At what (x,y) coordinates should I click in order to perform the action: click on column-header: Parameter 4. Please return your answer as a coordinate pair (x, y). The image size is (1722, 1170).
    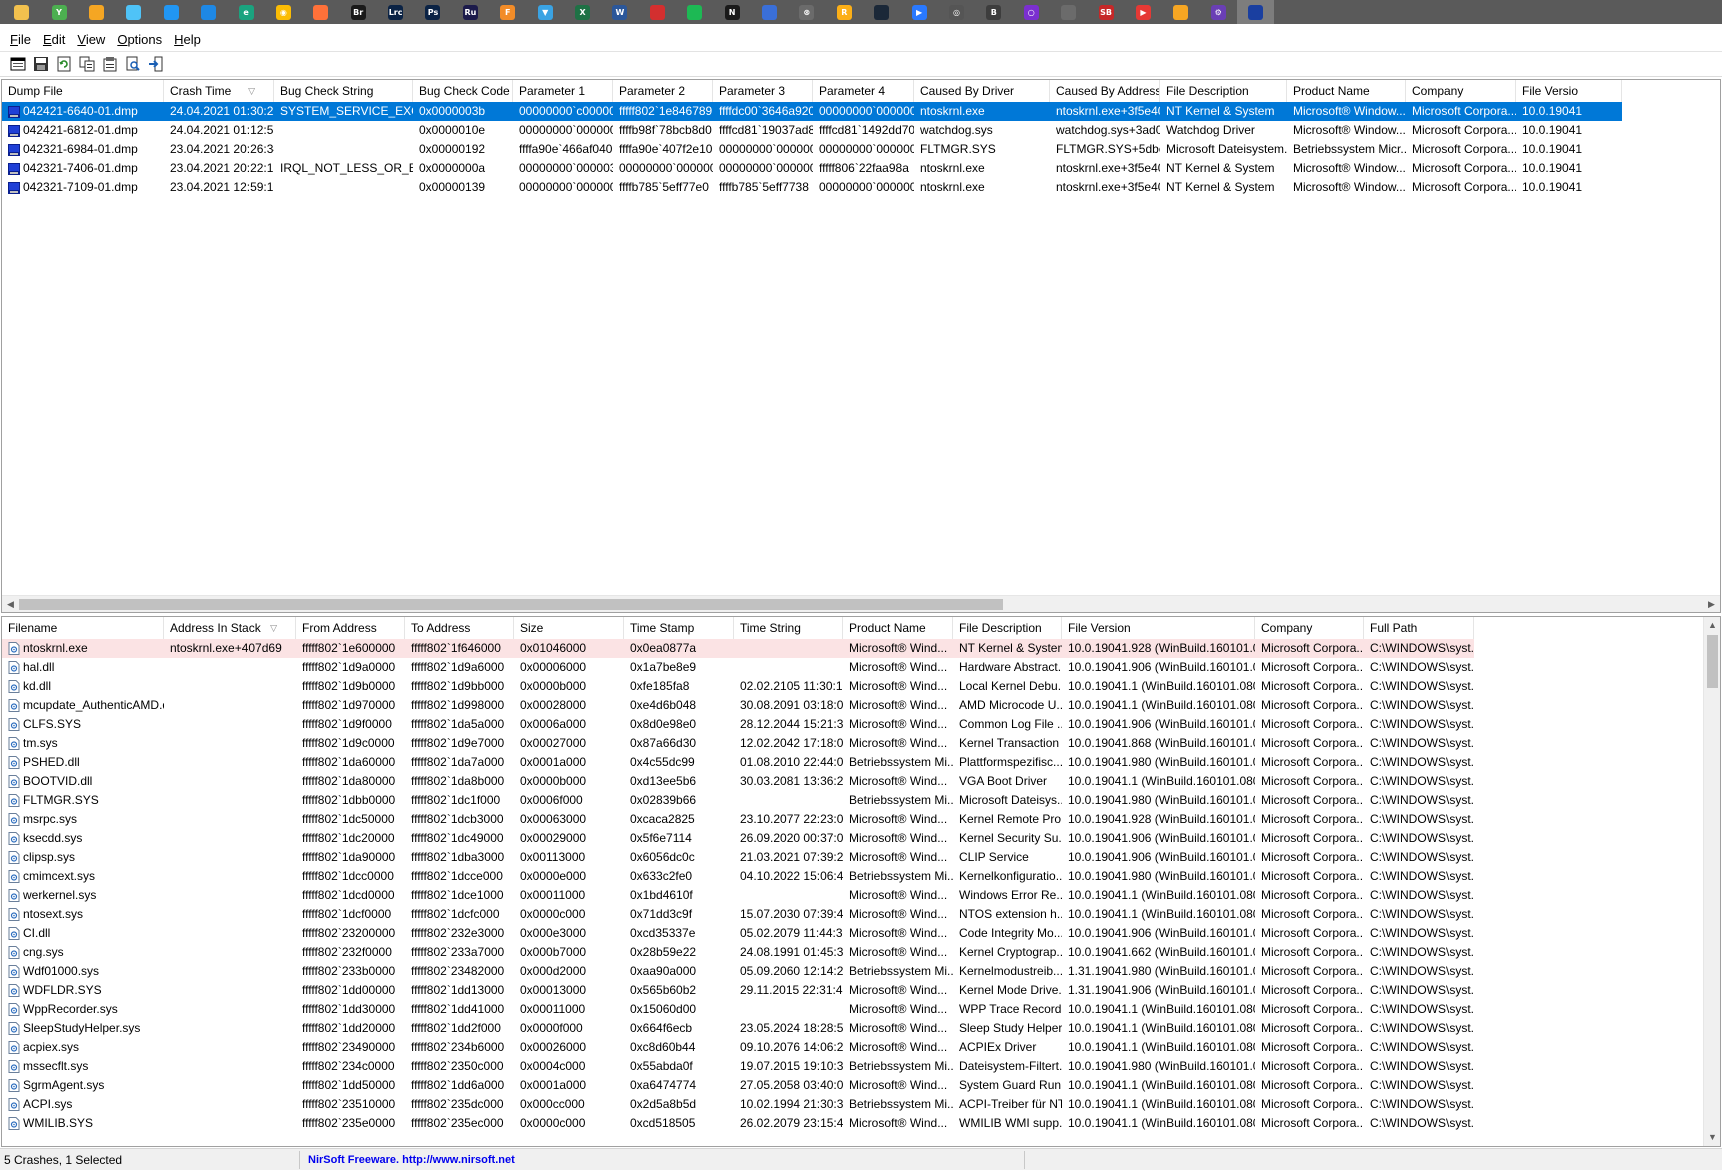
    Looking at the image, I should click on (863, 91).